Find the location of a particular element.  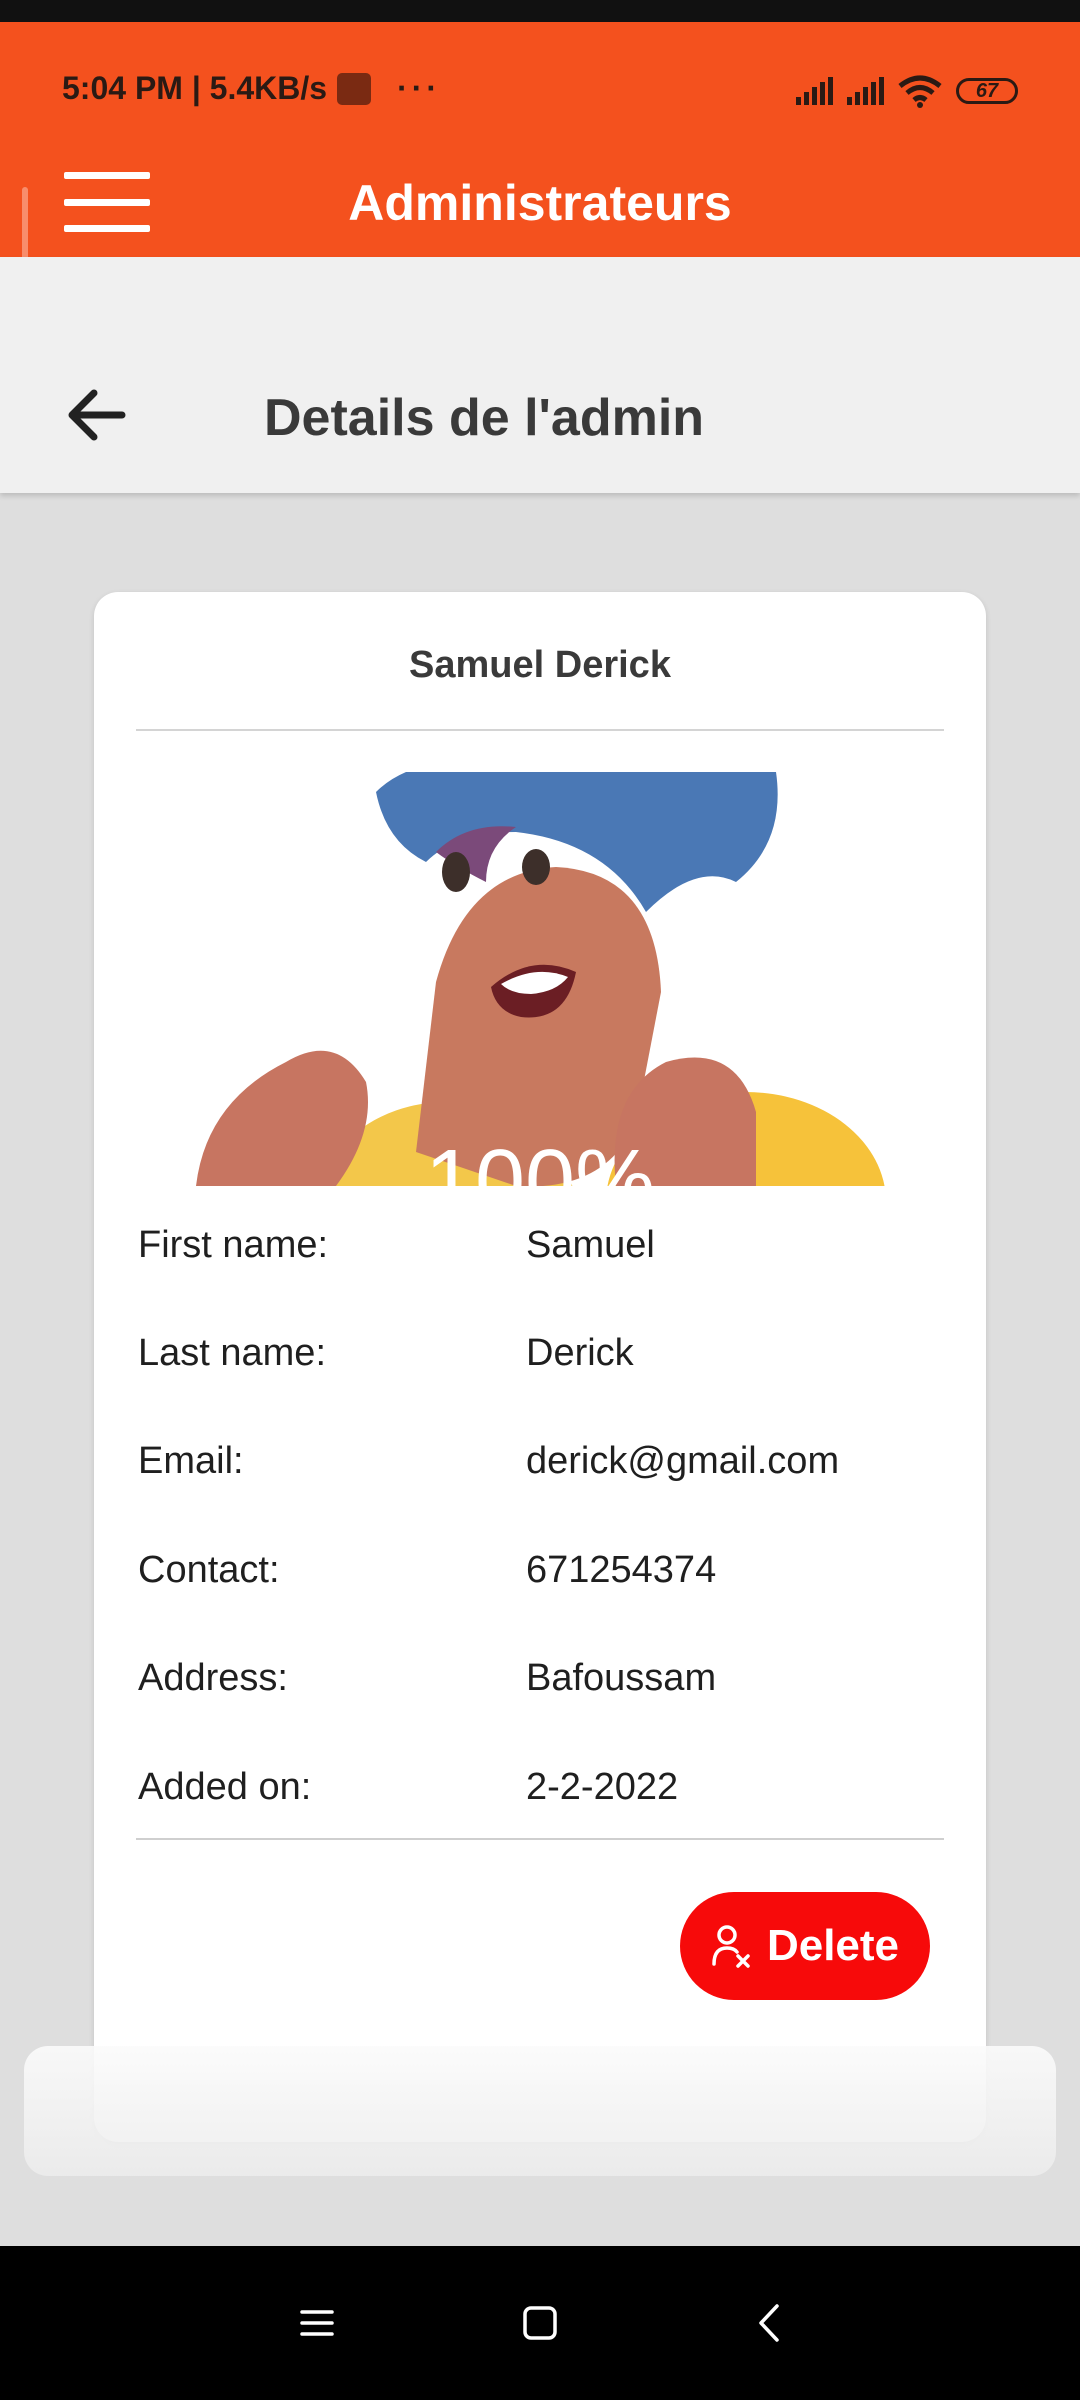

page-title: Details de l'admin is located at coordinates (484, 418).